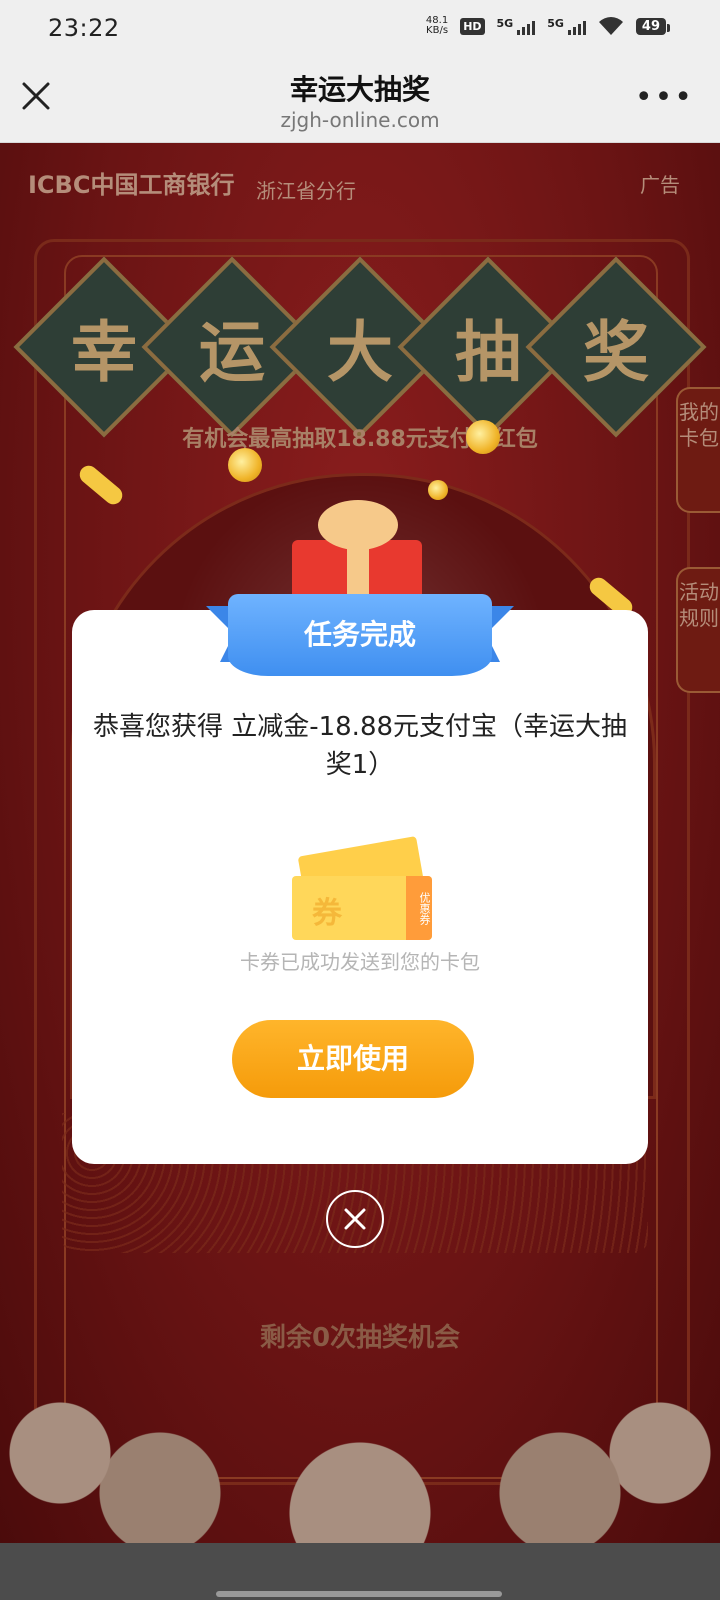  I want to click on page-title: 幸运大抽奖, so click(359, 89).